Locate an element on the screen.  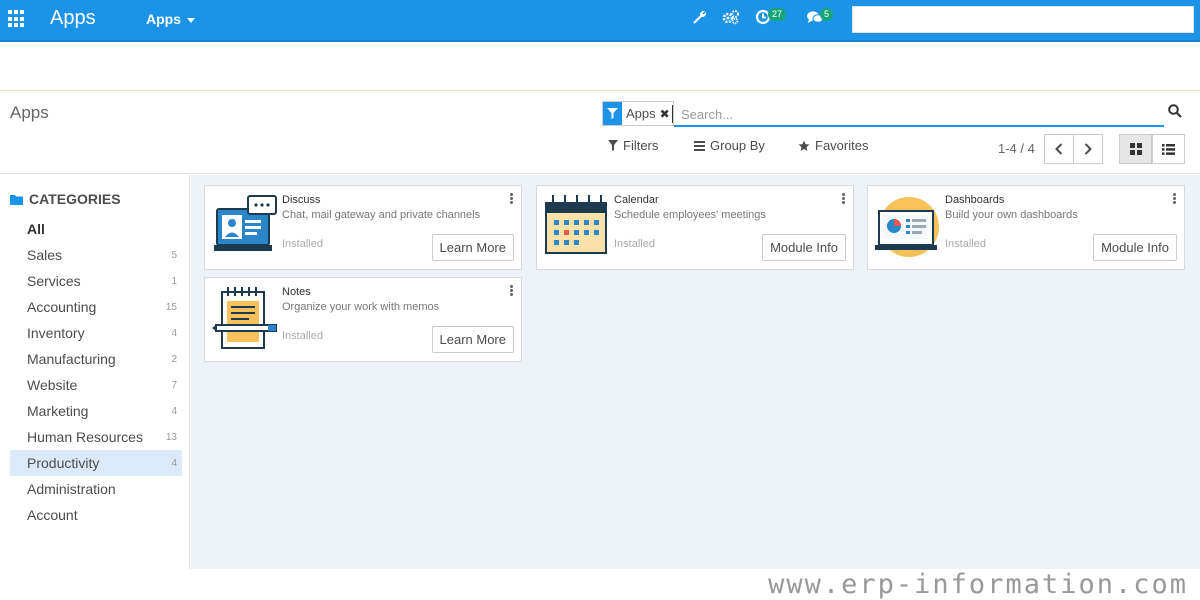
list-view-button is located at coordinates (1168, 149).